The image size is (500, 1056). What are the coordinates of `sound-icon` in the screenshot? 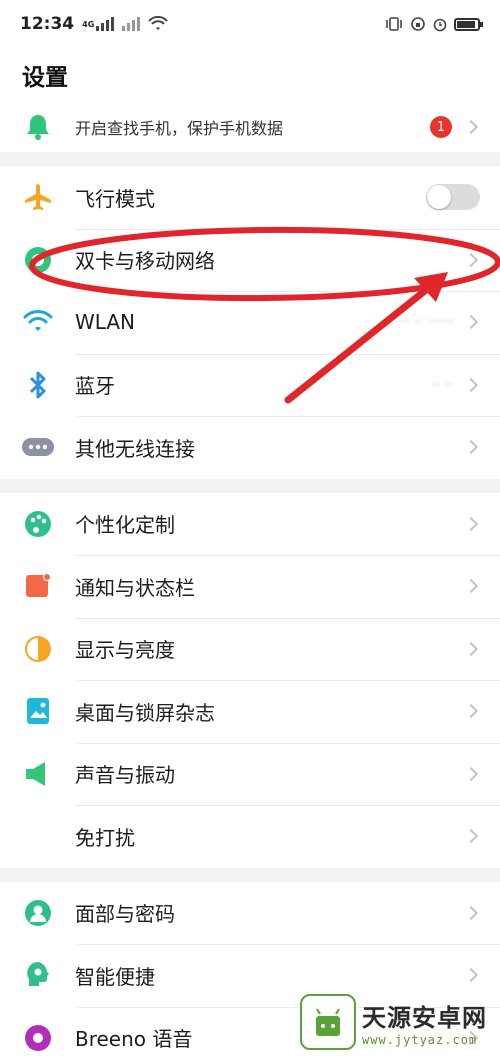 It's located at (38, 774).